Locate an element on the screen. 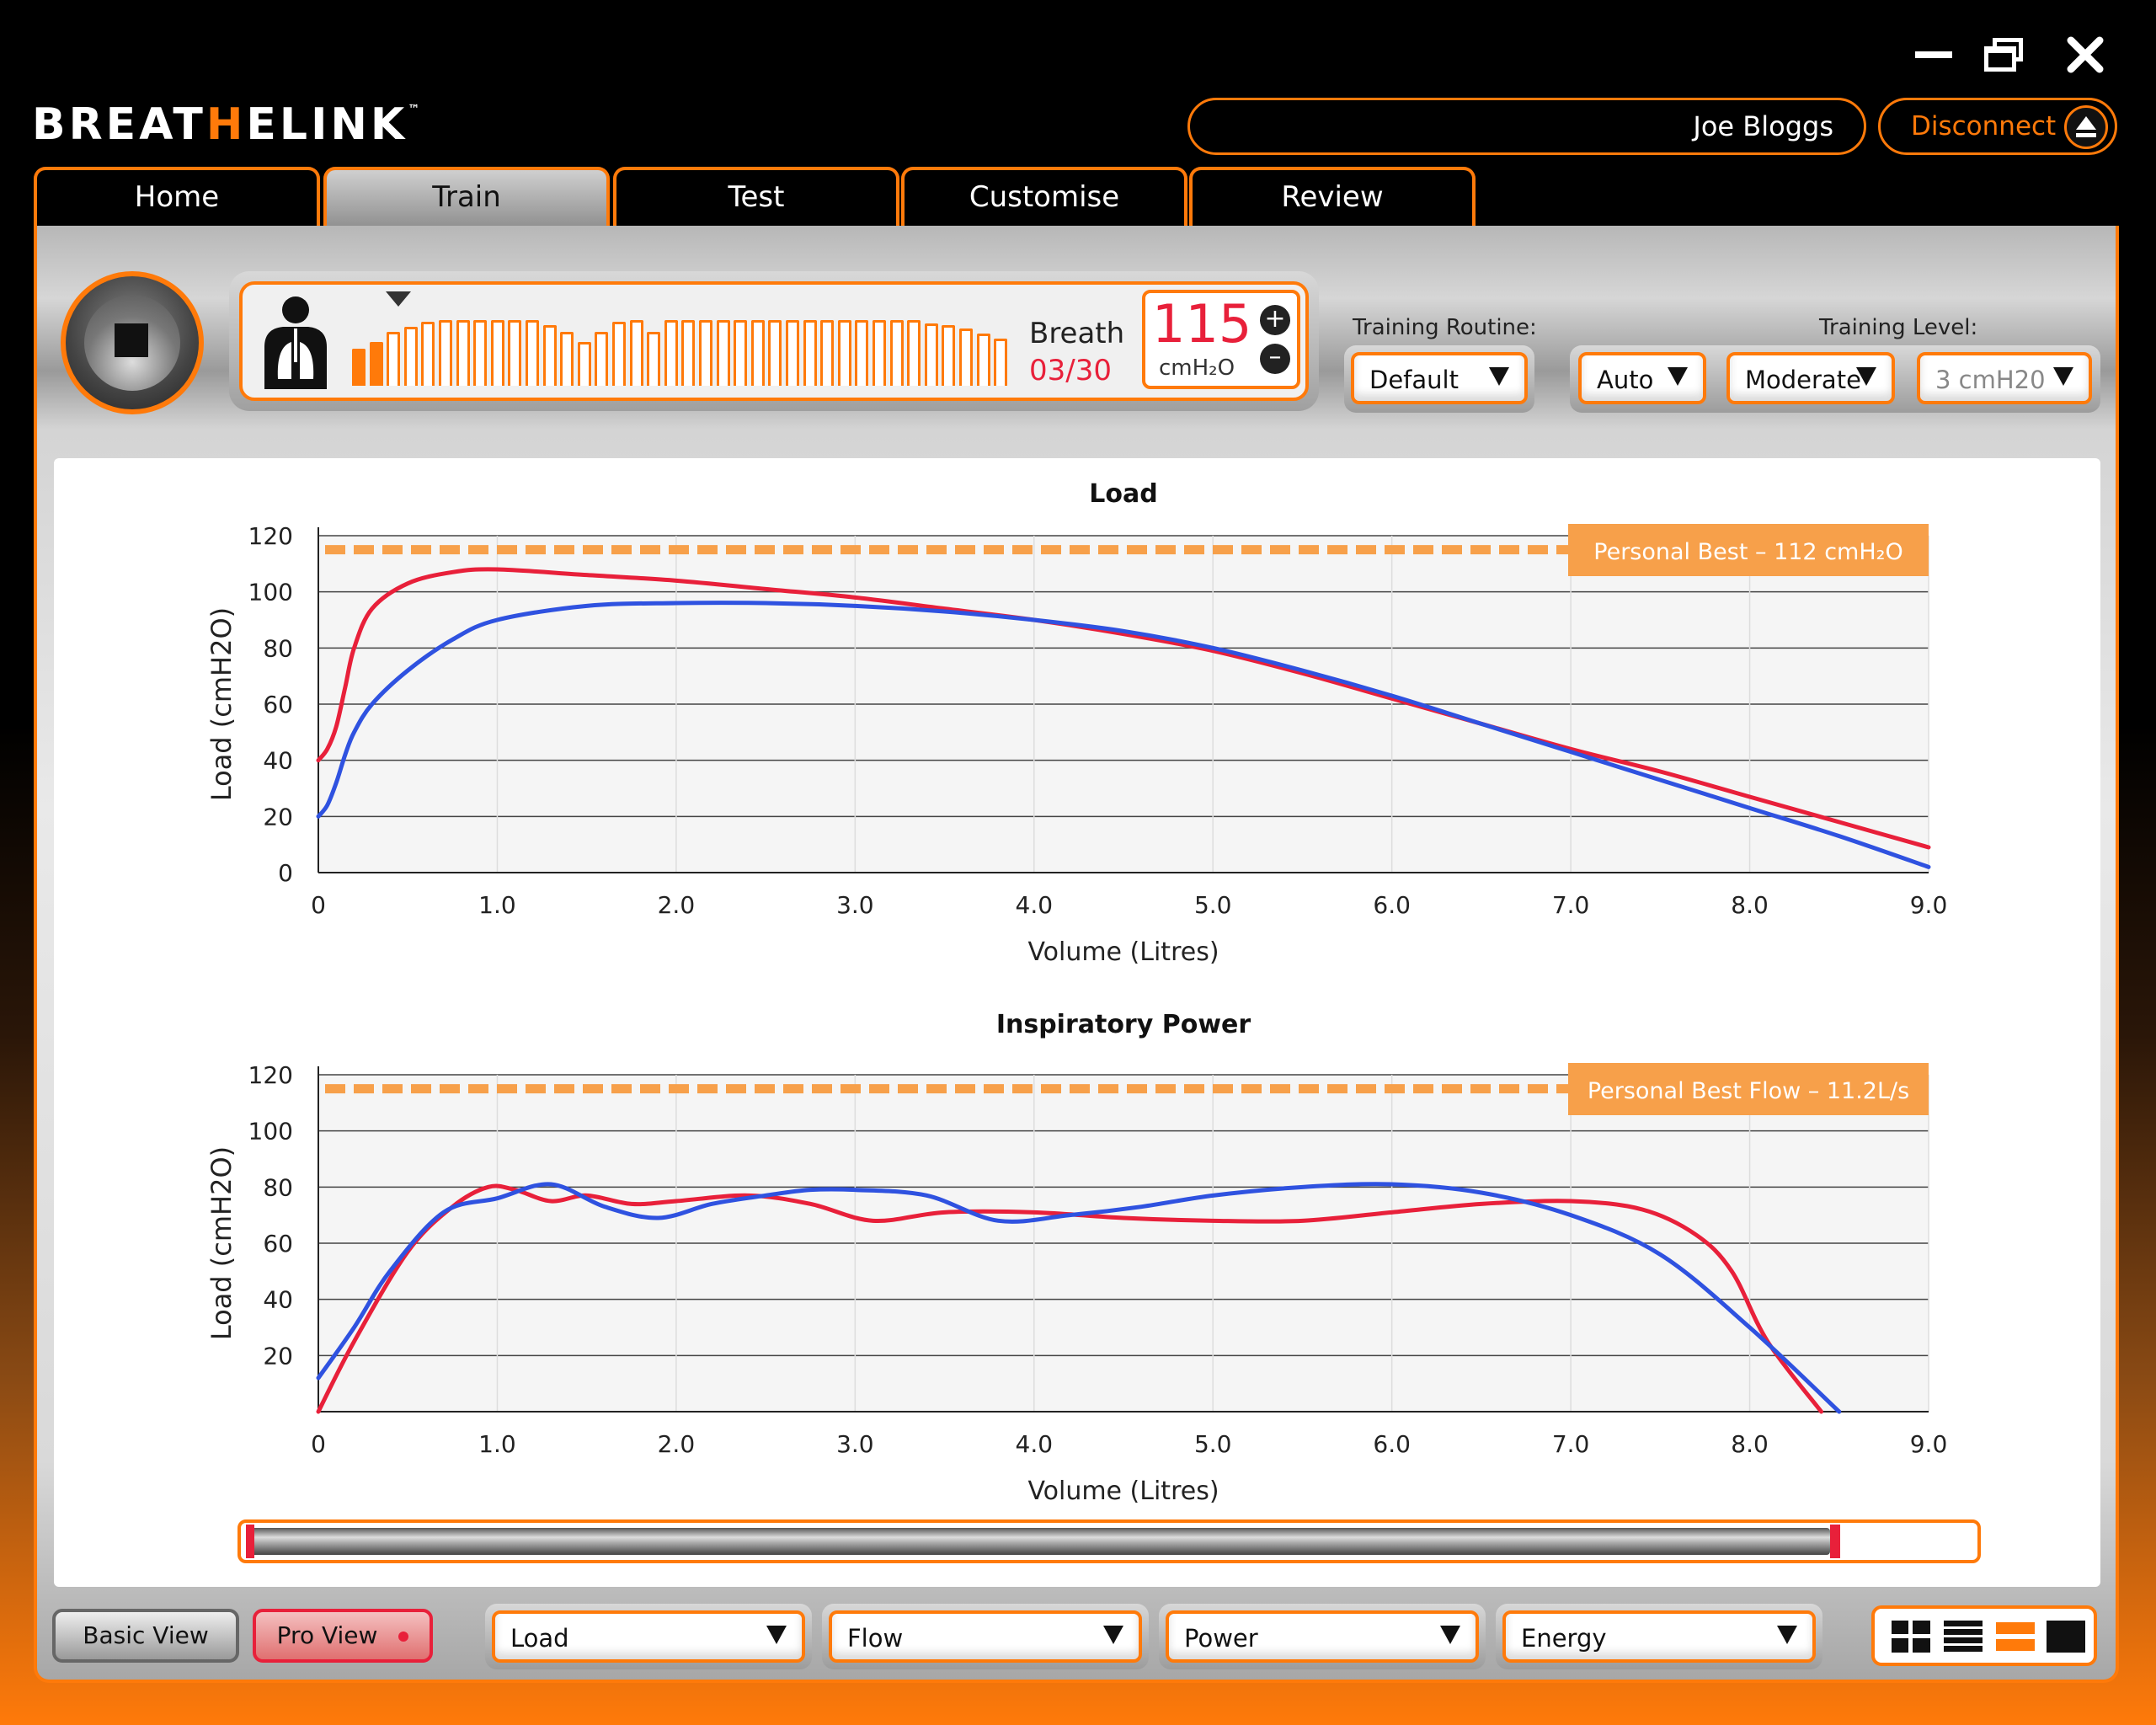 The image size is (2156, 1725). tab-home: Home is located at coordinates (177, 197).